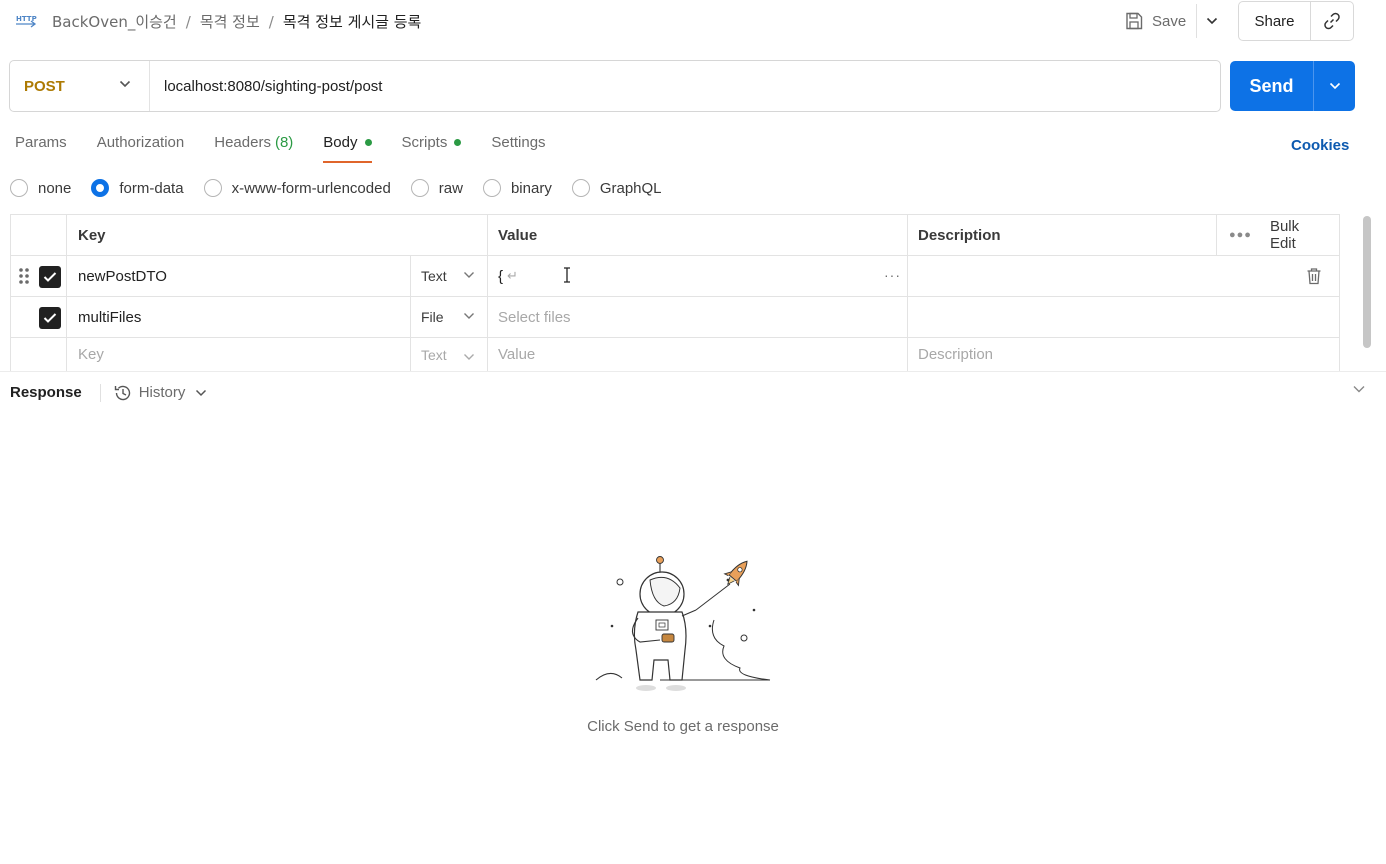 This screenshot has width=1386, height=864. Describe the element at coordinates (630, 188) in the screenshot. I see `radio-label: GraphQL` at that location.